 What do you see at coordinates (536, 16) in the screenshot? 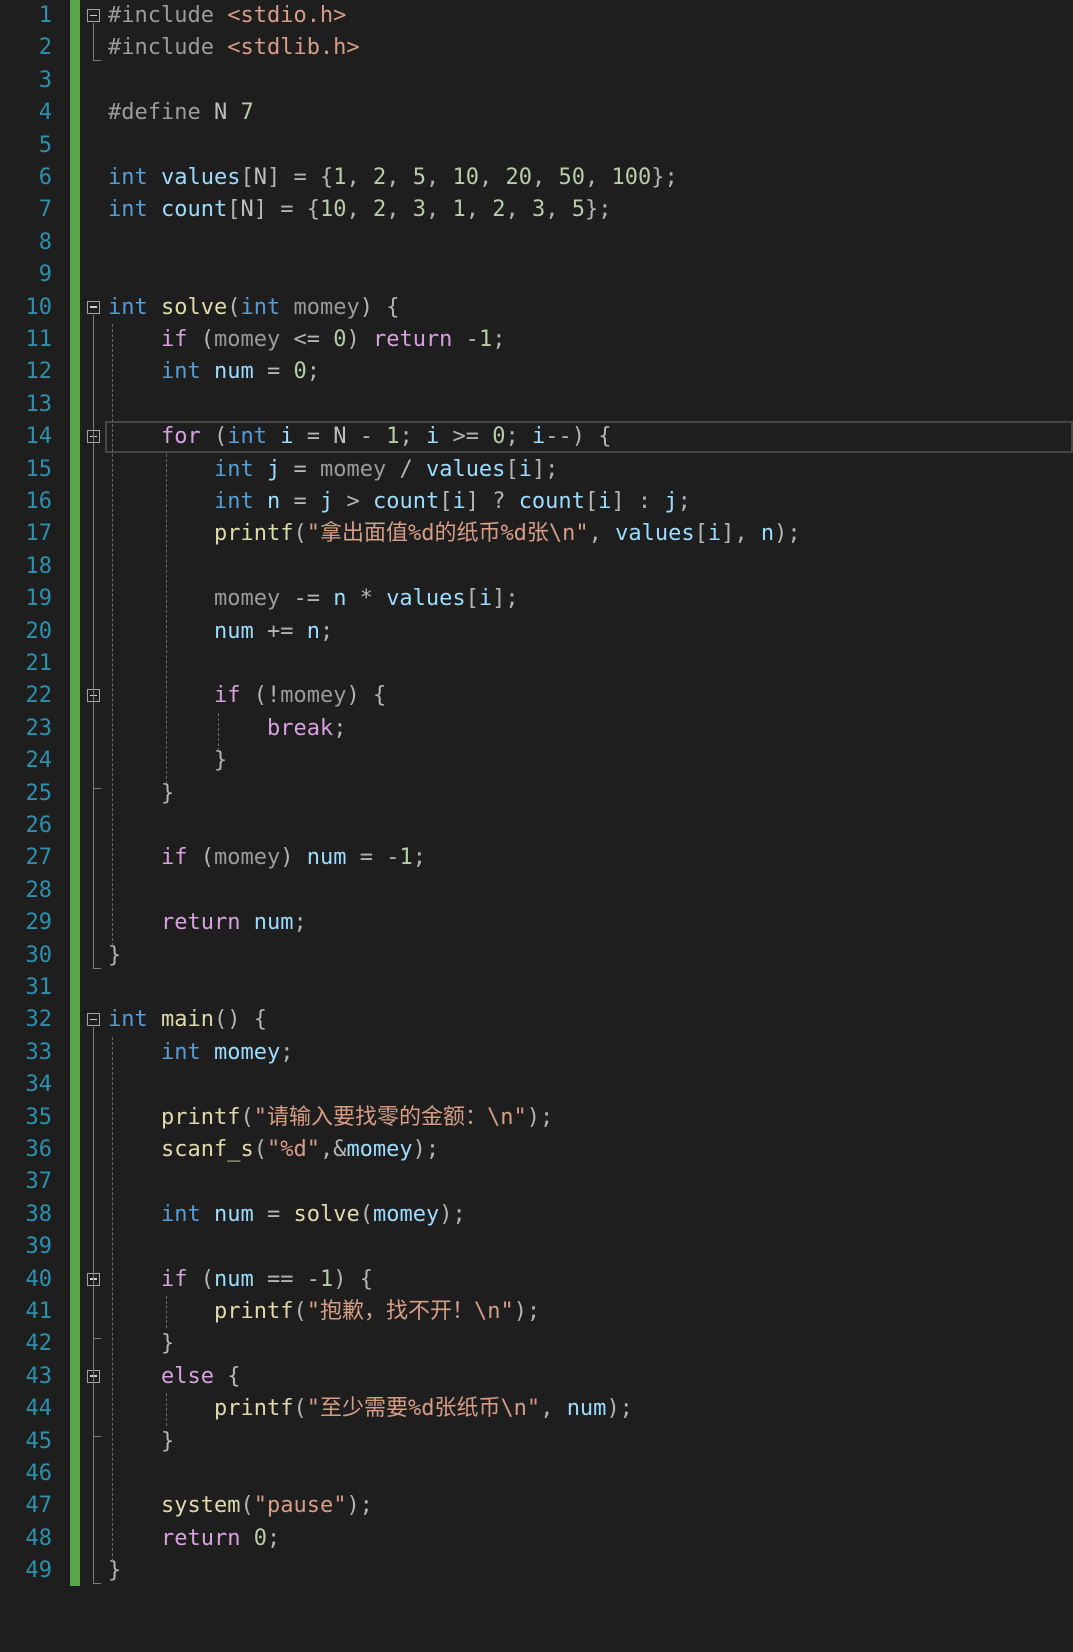
I see `code-line: 1 #include <stdio.h>` at bounding box center [536, 16].